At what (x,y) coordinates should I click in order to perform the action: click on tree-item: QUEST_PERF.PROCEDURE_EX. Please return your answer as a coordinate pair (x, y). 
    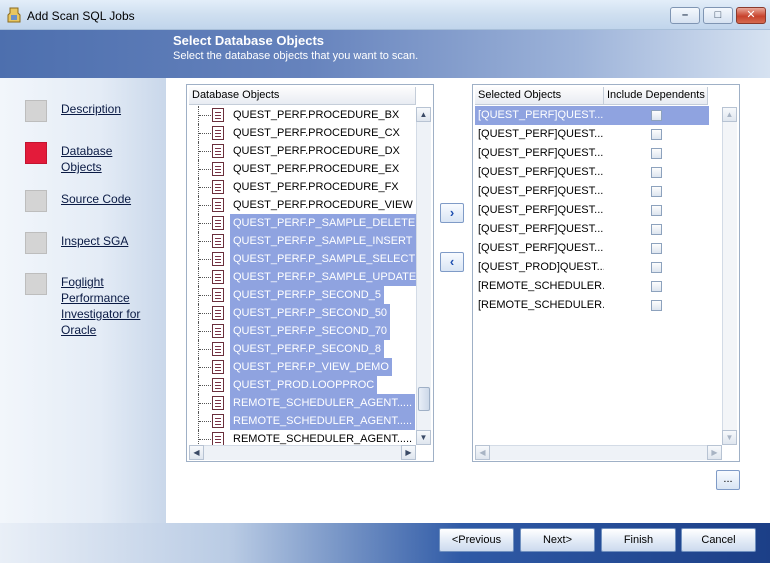
    Looking at the image, I should click on (302, 169).